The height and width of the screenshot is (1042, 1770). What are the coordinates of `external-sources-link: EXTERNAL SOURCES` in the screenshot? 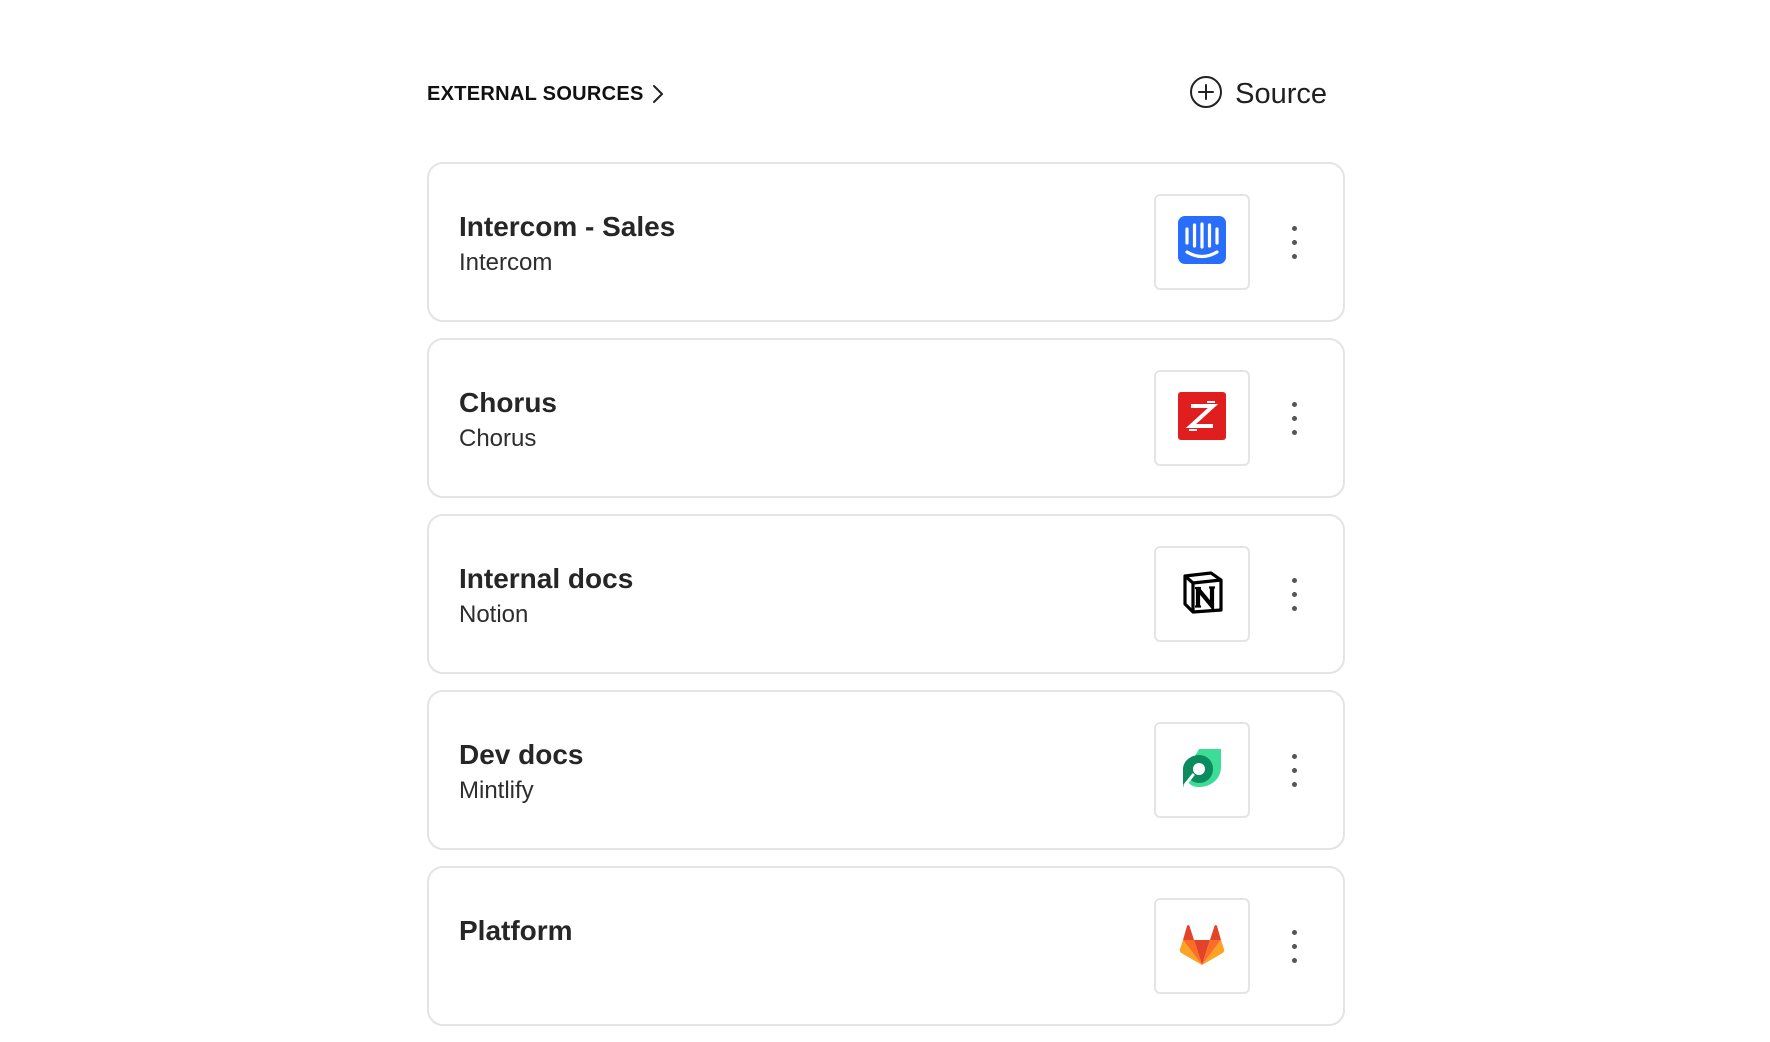 It's located at (546, 94).